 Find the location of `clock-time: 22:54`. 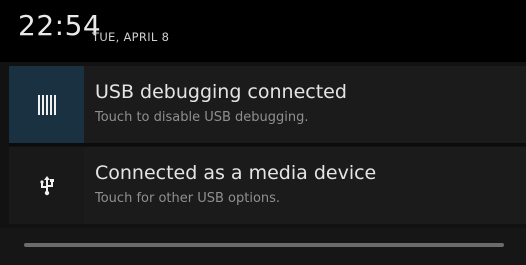

clock-time: 22:54 is located at coordinates (59, 26).